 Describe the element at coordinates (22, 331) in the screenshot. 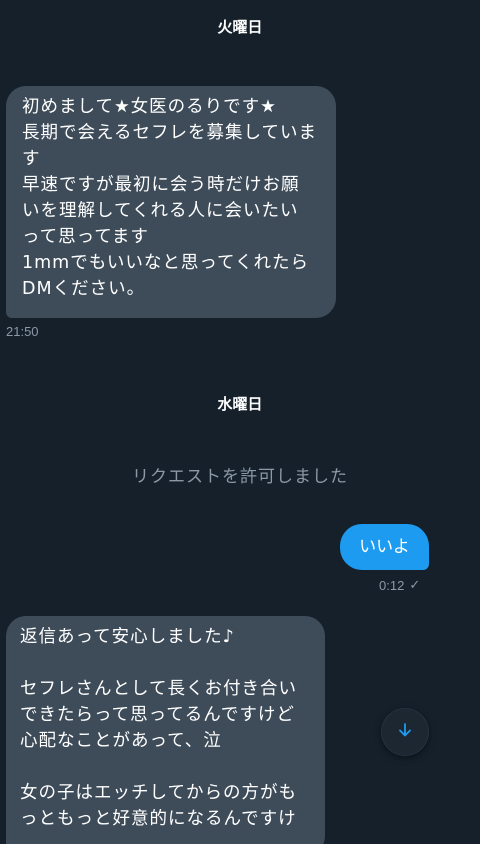

I see `message-timestamp: 21:50` at that location.